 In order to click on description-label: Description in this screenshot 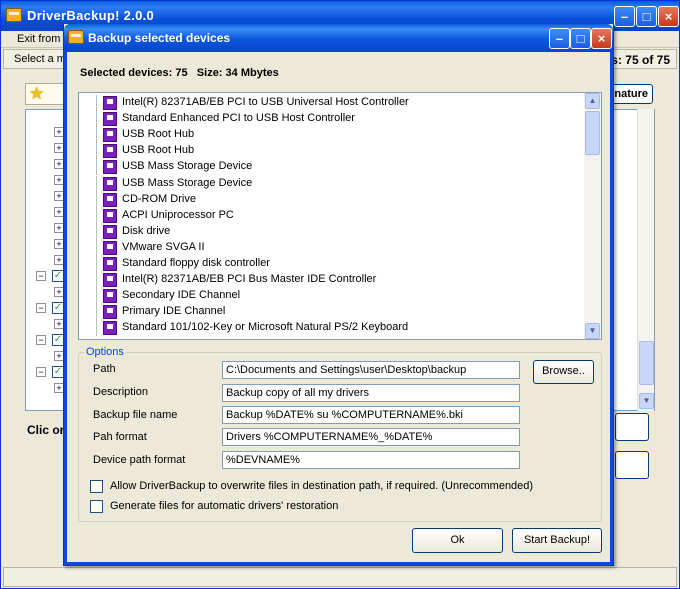, I will do `click(121, 392)`.